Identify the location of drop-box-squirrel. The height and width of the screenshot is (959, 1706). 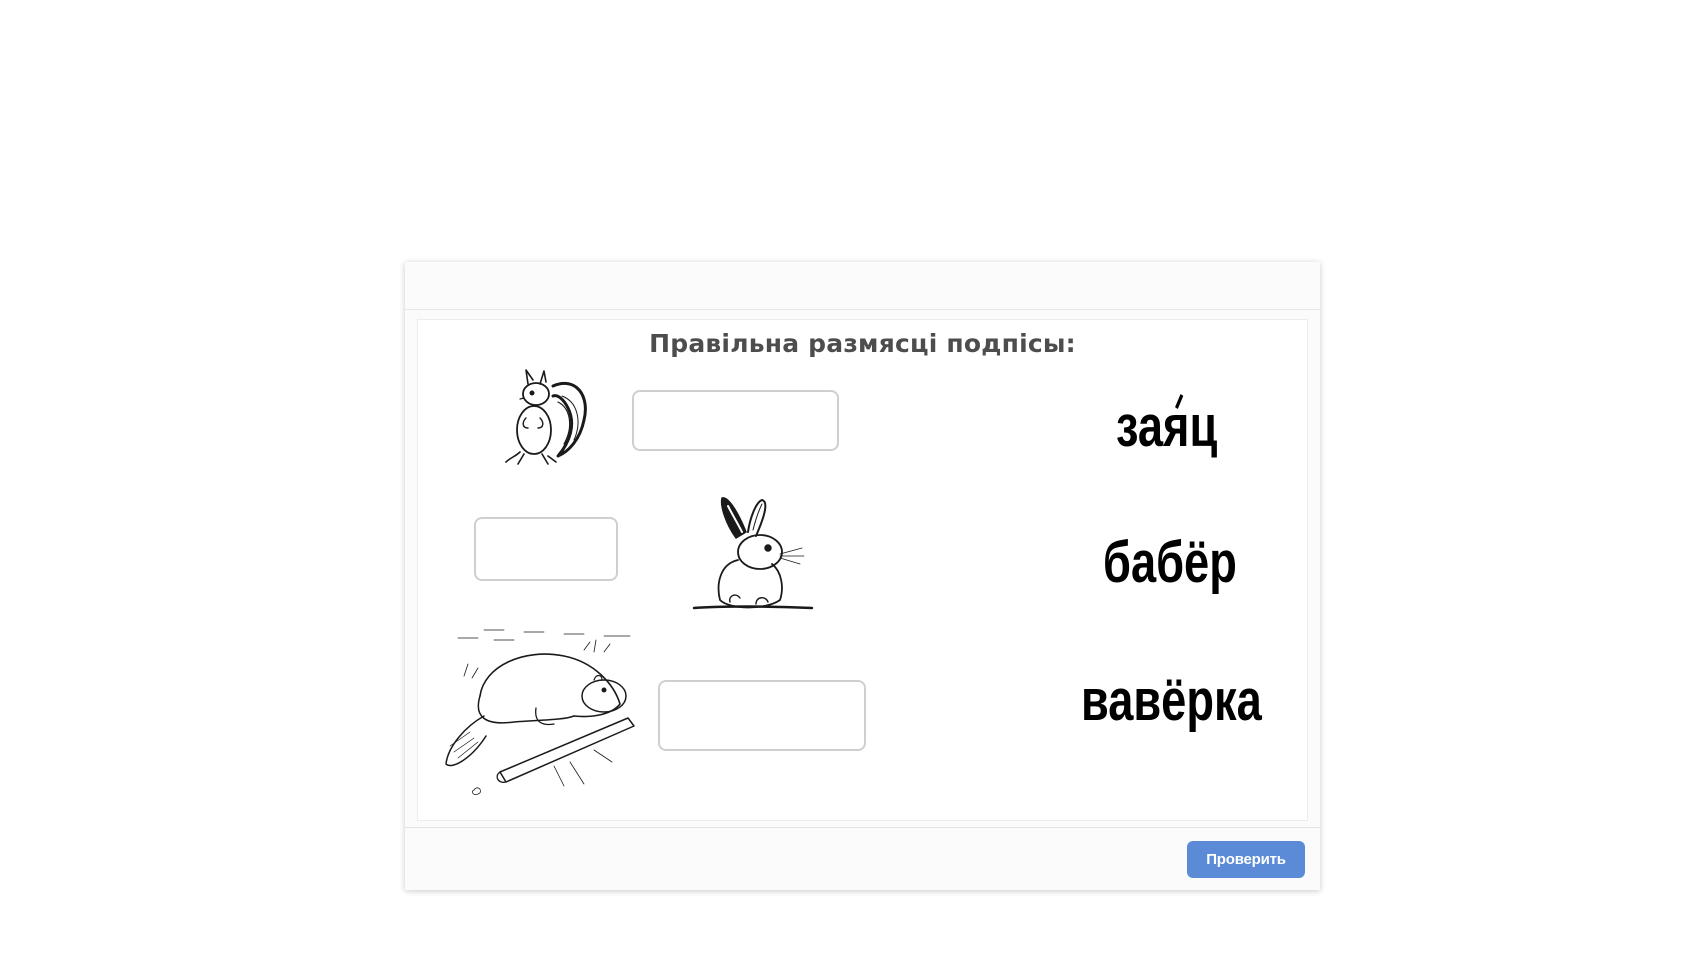
(735, 420).